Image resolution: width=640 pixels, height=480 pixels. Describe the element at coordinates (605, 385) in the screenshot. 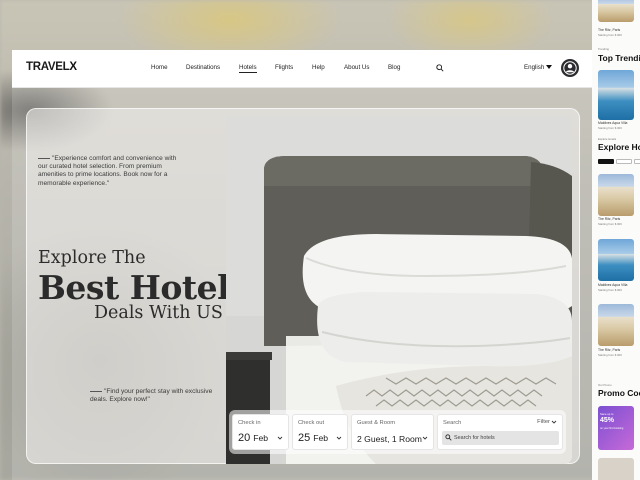

I see `promo-kicker: Our Promo` at that location.